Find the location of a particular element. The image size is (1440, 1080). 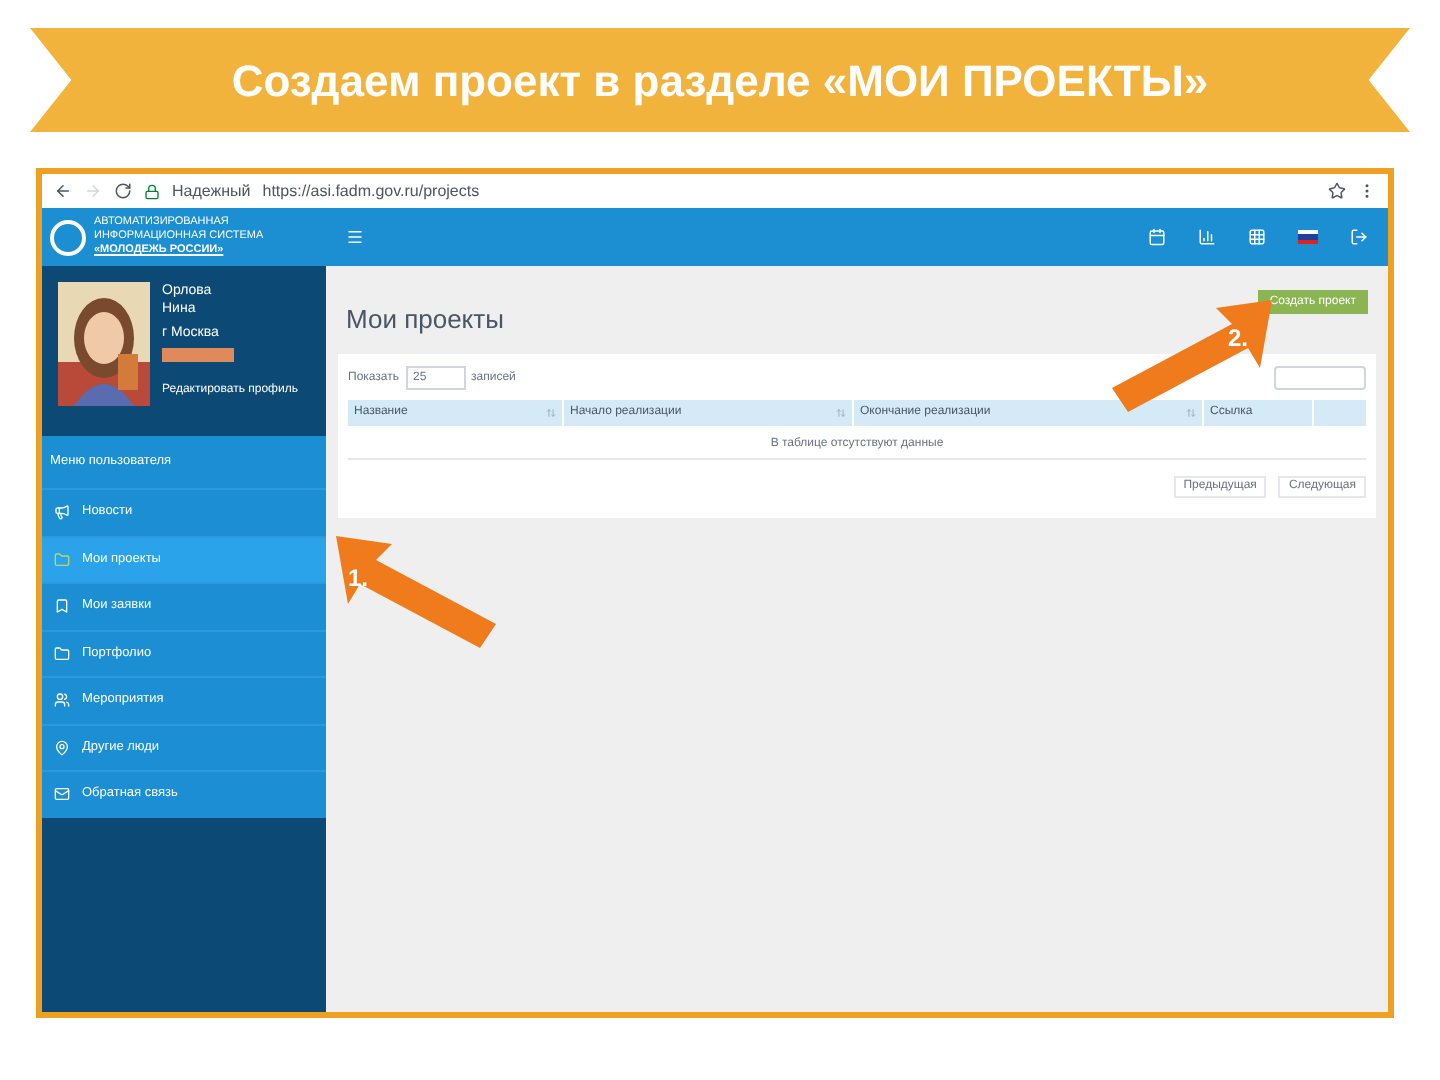

logout-icon is located at coordinates (1359, 237).